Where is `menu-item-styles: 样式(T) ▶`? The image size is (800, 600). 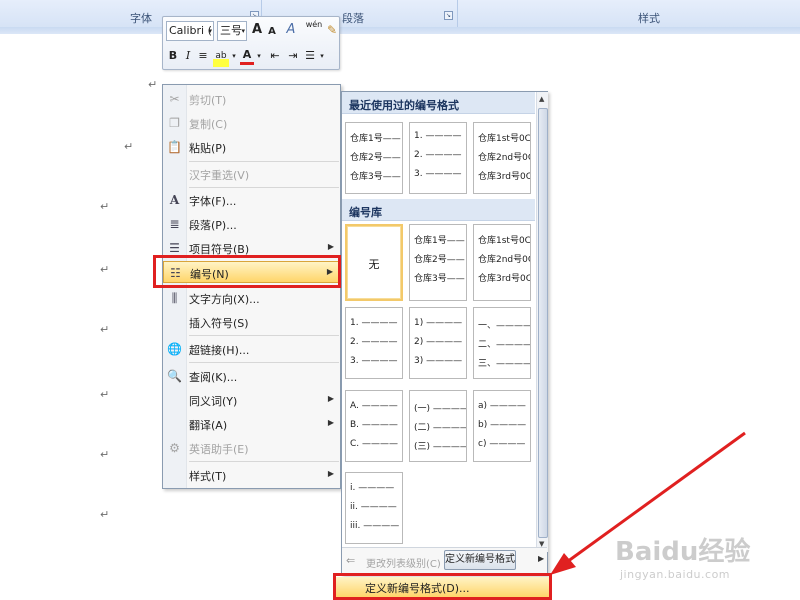
menu-item-styles: 样式(T) ▶ is located at coordinates (251, 475).